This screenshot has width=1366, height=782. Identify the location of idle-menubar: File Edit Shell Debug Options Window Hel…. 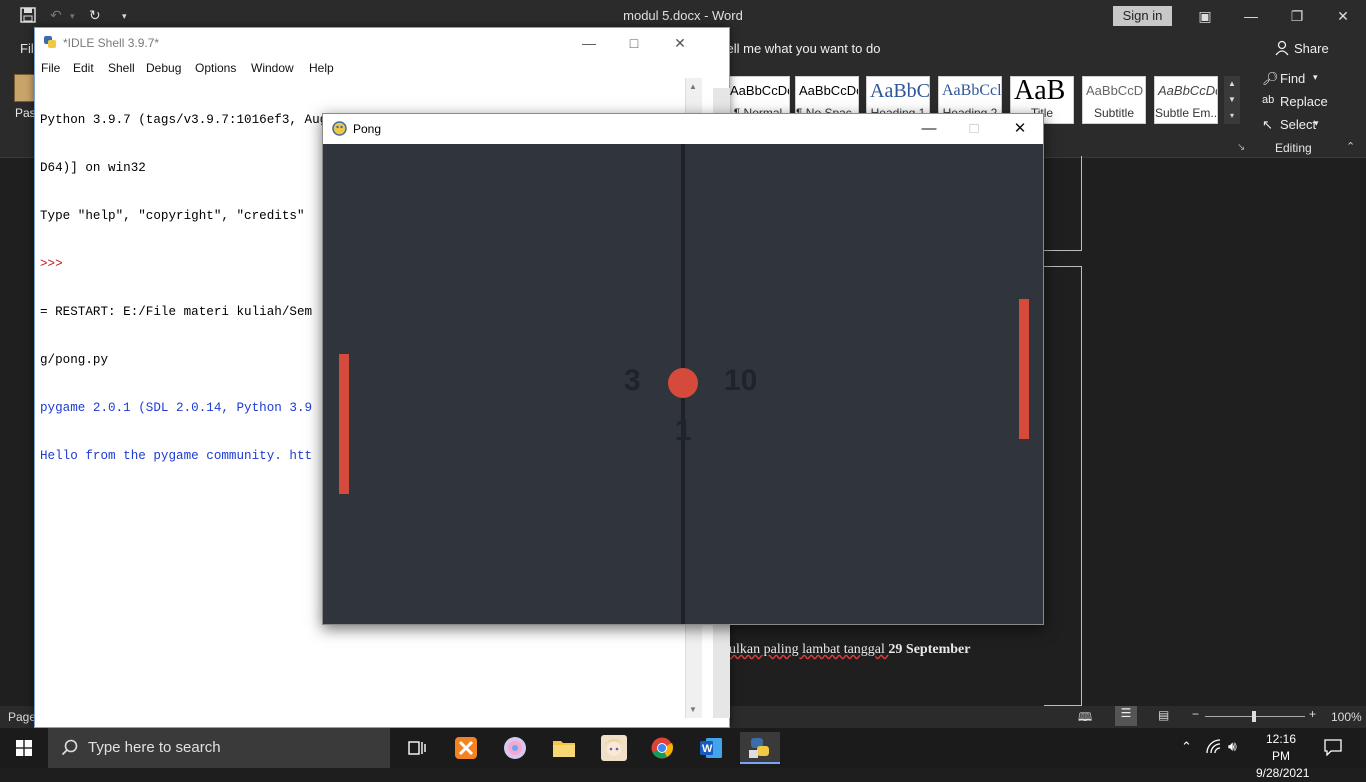
(382, 68).